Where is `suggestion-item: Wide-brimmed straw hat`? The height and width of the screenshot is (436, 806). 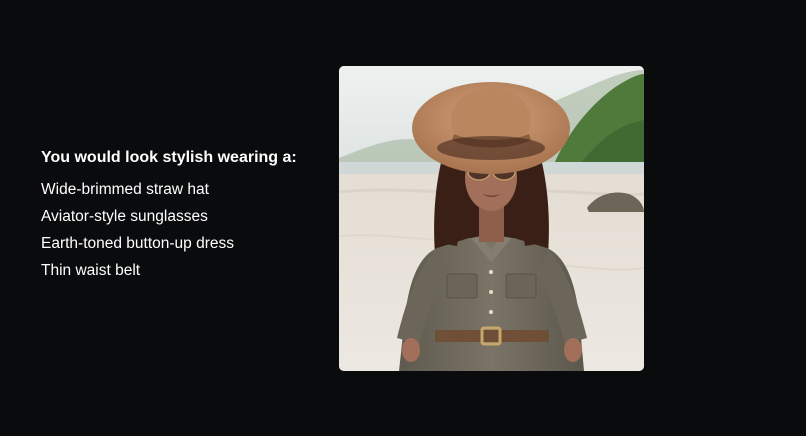 suggestion-item: Wide-brimmed straw hat is located at coordinates (125, 189).